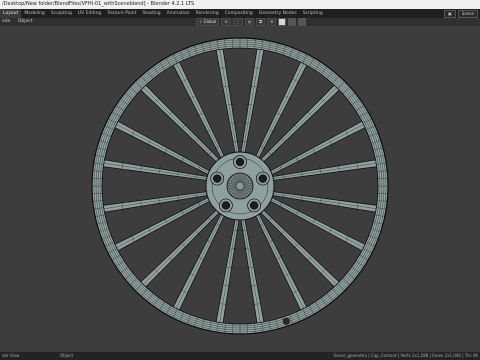 This screenshot has width=480, height=360. Describe the element at coordinates (272, 22) in the screenshot. I see `overlay-button: ✕` at that location.